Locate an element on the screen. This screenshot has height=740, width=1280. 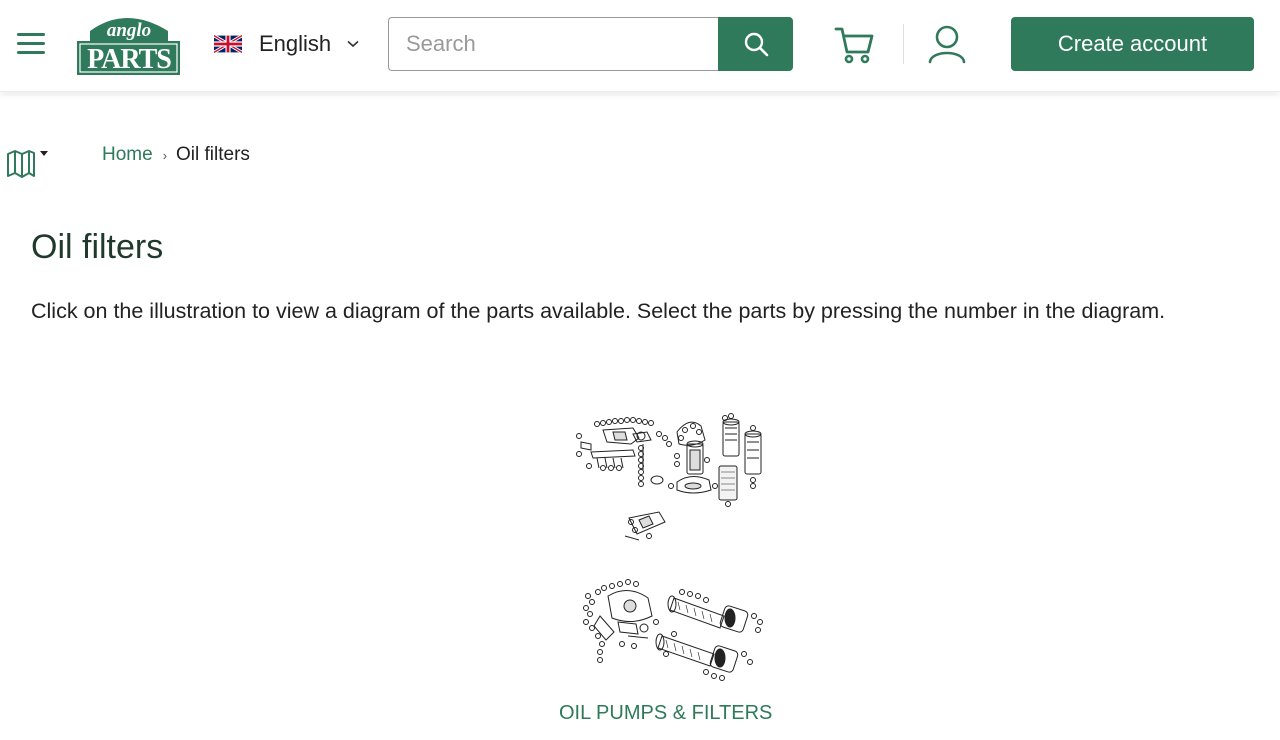
breadcrumb-current: Oil filters is located at coordinates (213, 154).